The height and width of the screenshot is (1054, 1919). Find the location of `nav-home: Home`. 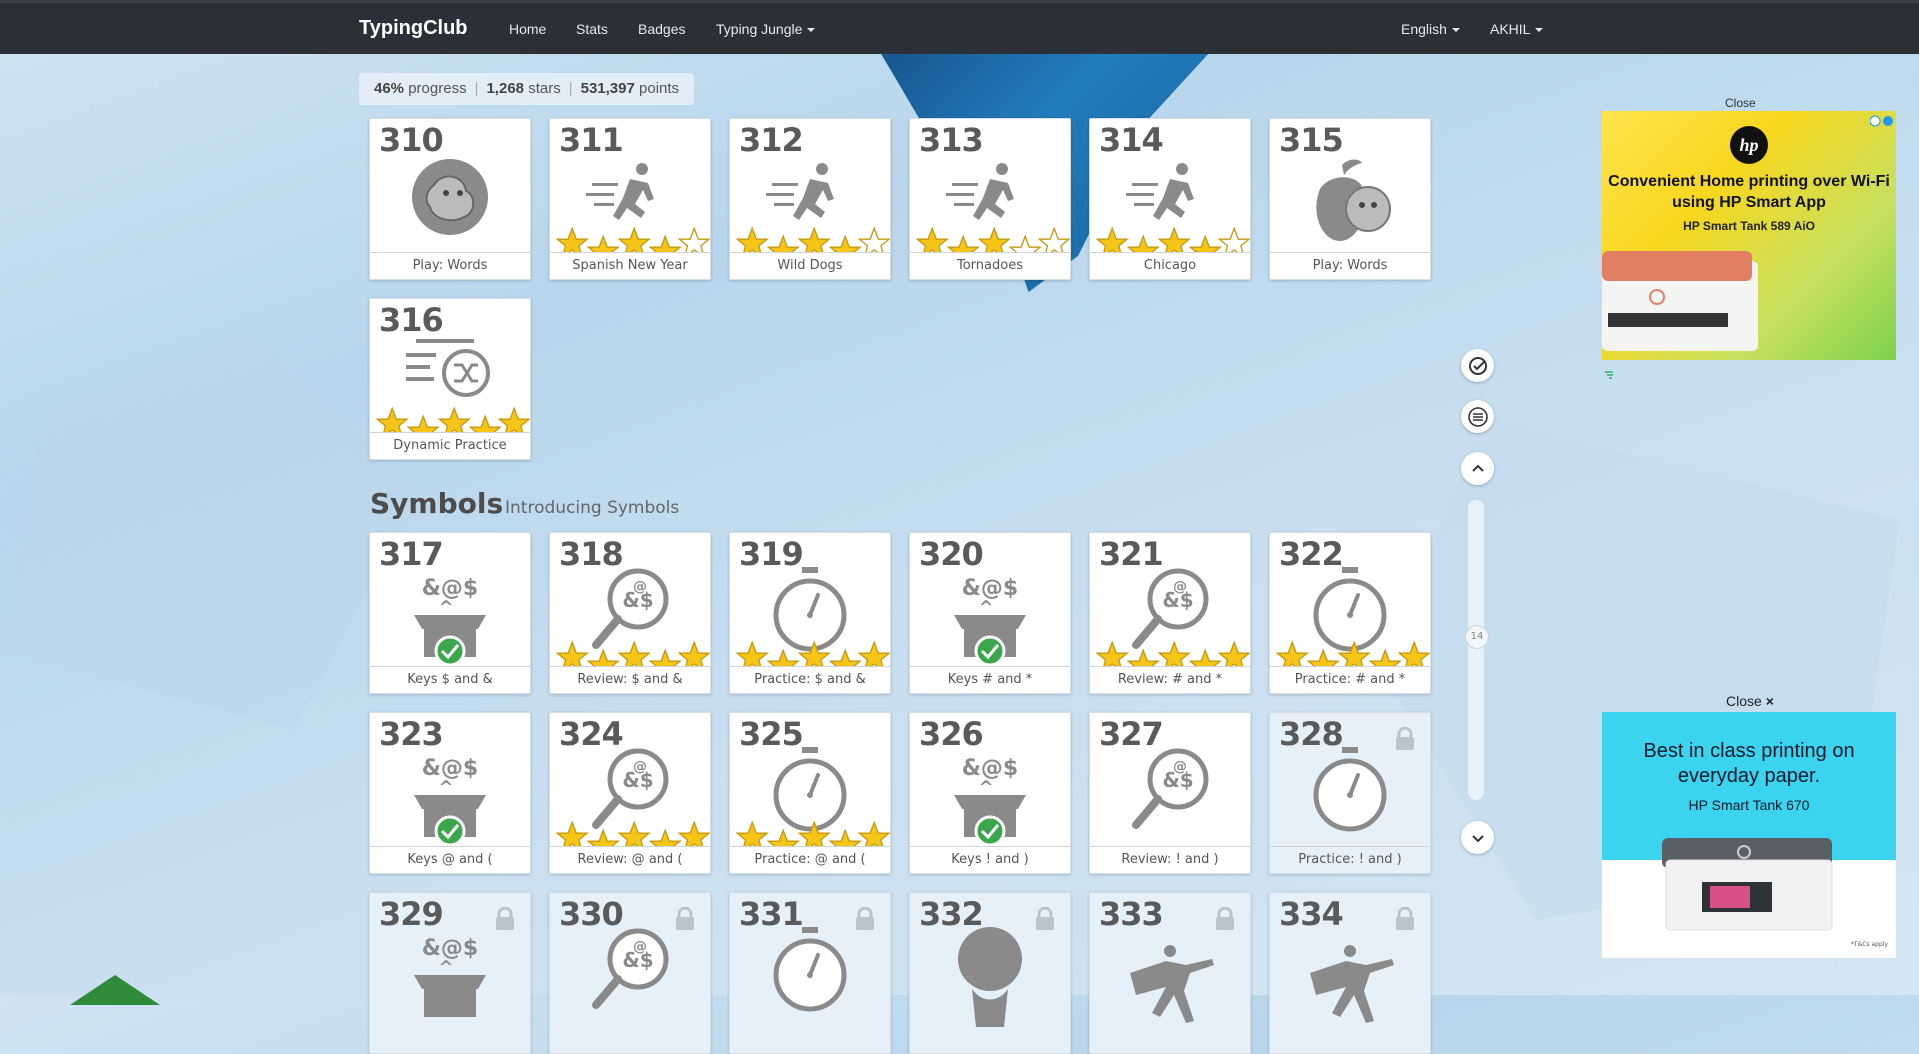

nav-home: Home is located at coordinates (527, 29).